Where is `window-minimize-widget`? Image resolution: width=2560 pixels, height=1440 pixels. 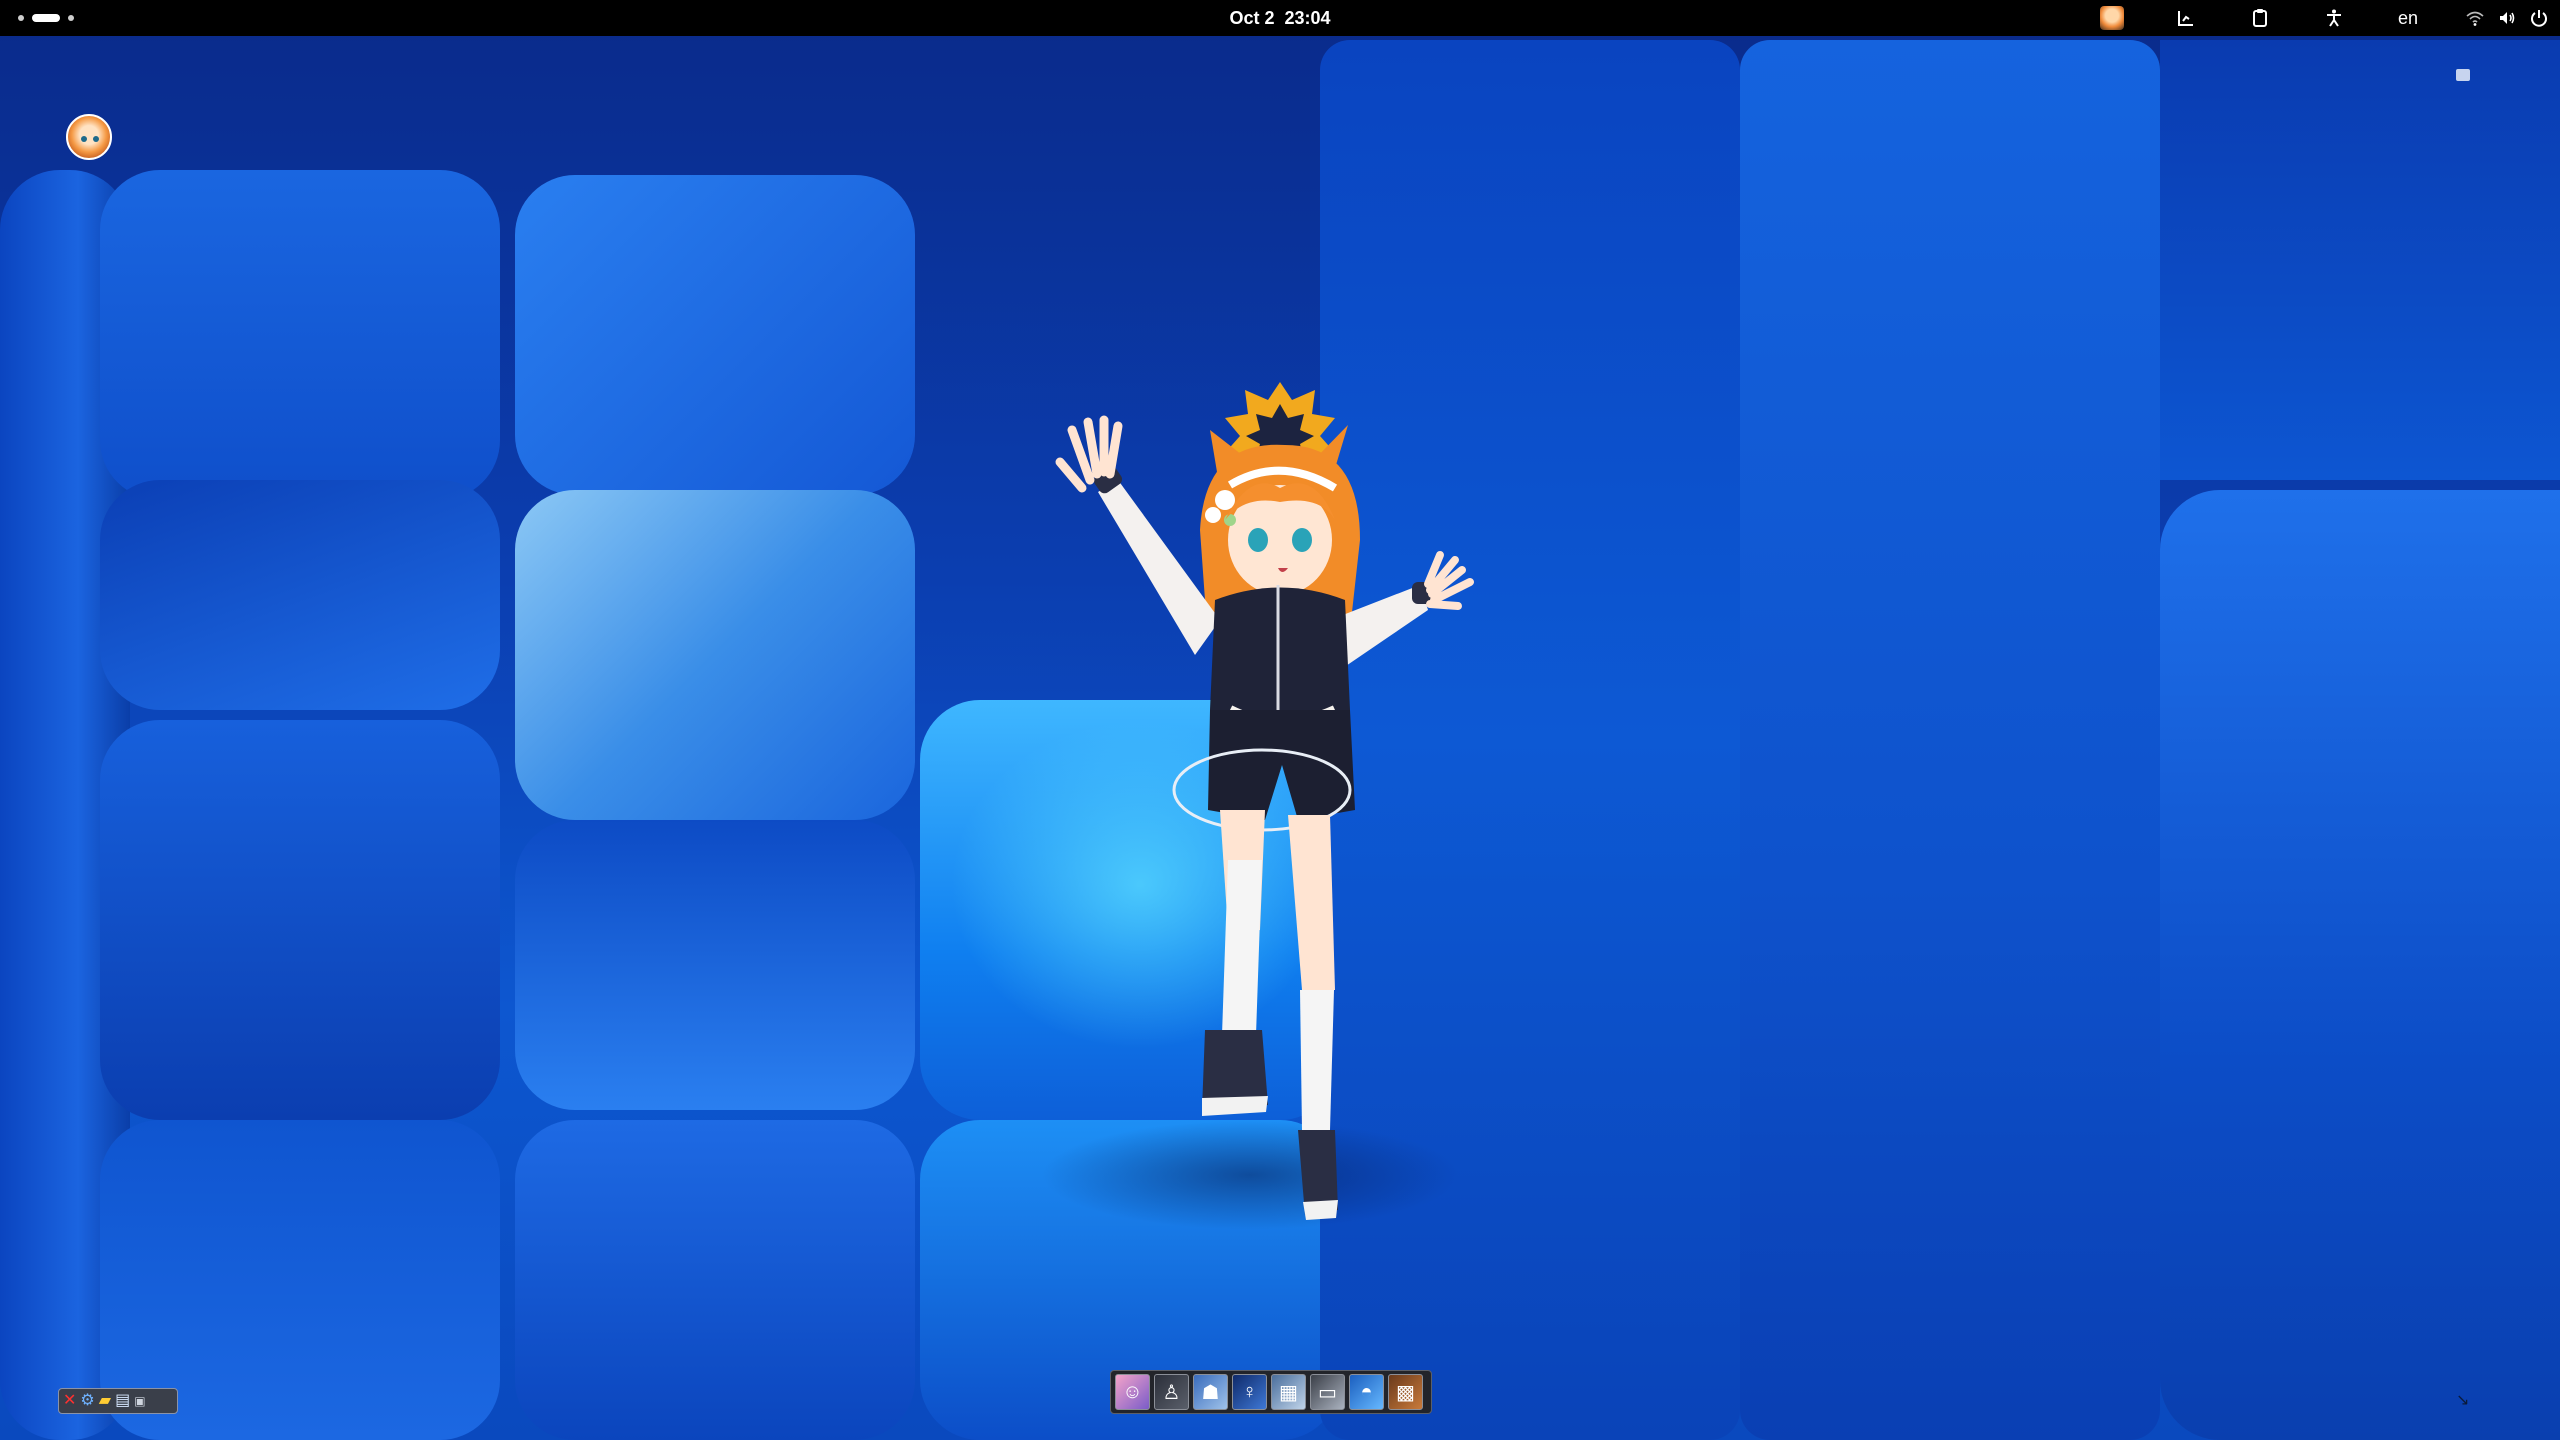
window-minimize-widget is located at coordinates (2463, 75).